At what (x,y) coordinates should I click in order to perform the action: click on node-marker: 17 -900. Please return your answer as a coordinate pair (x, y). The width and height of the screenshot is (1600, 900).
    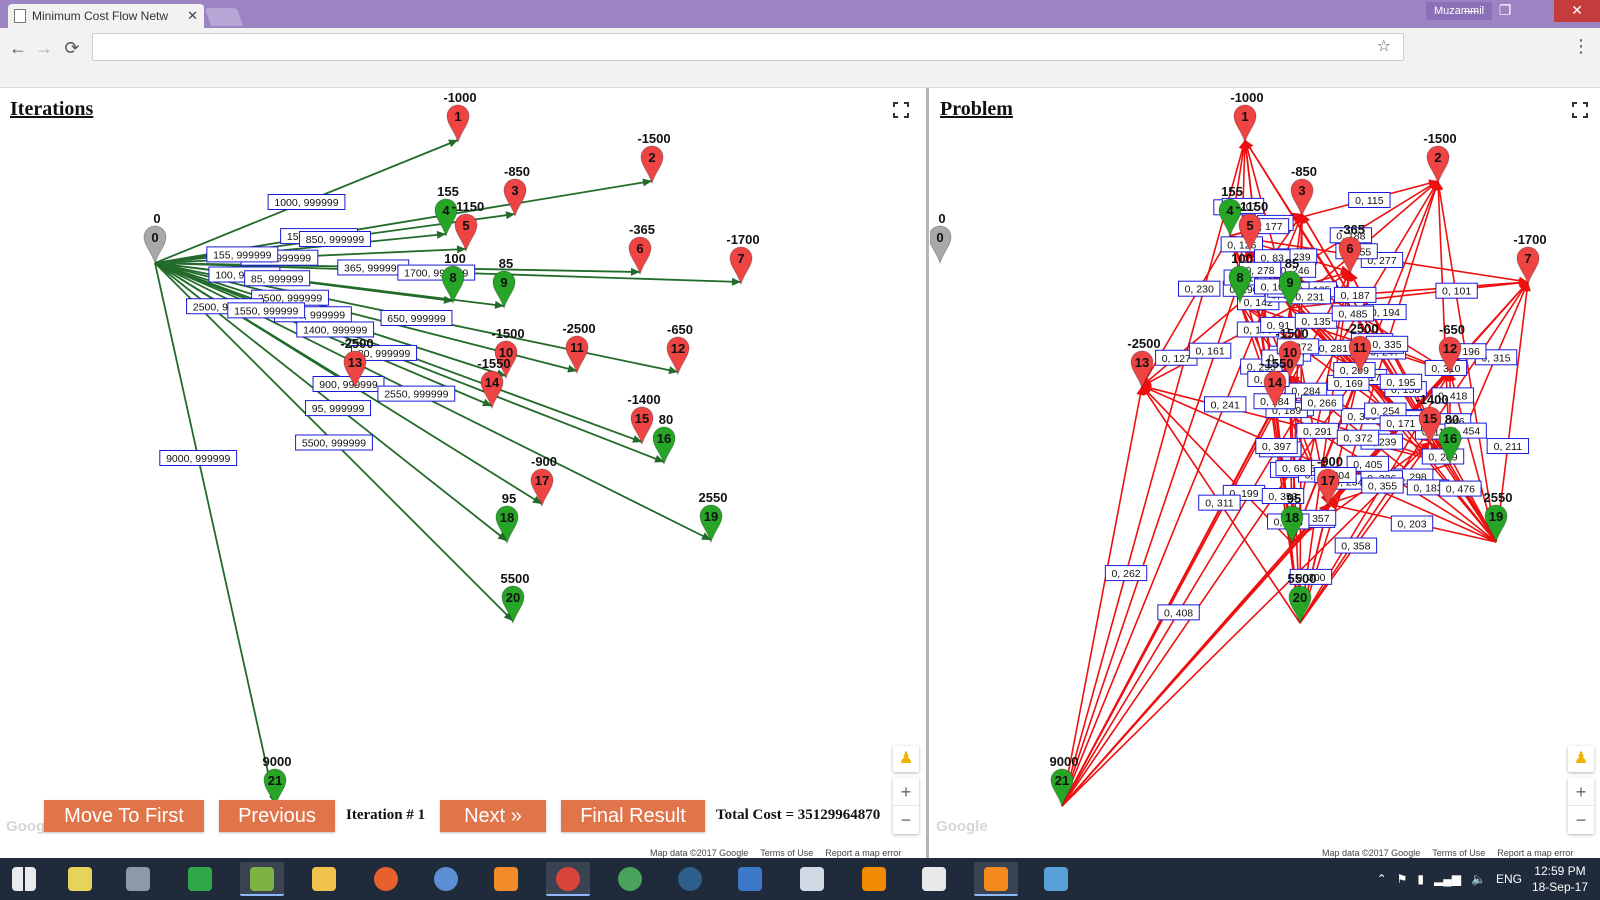
    Looking at the image, I should click on (543, 481).